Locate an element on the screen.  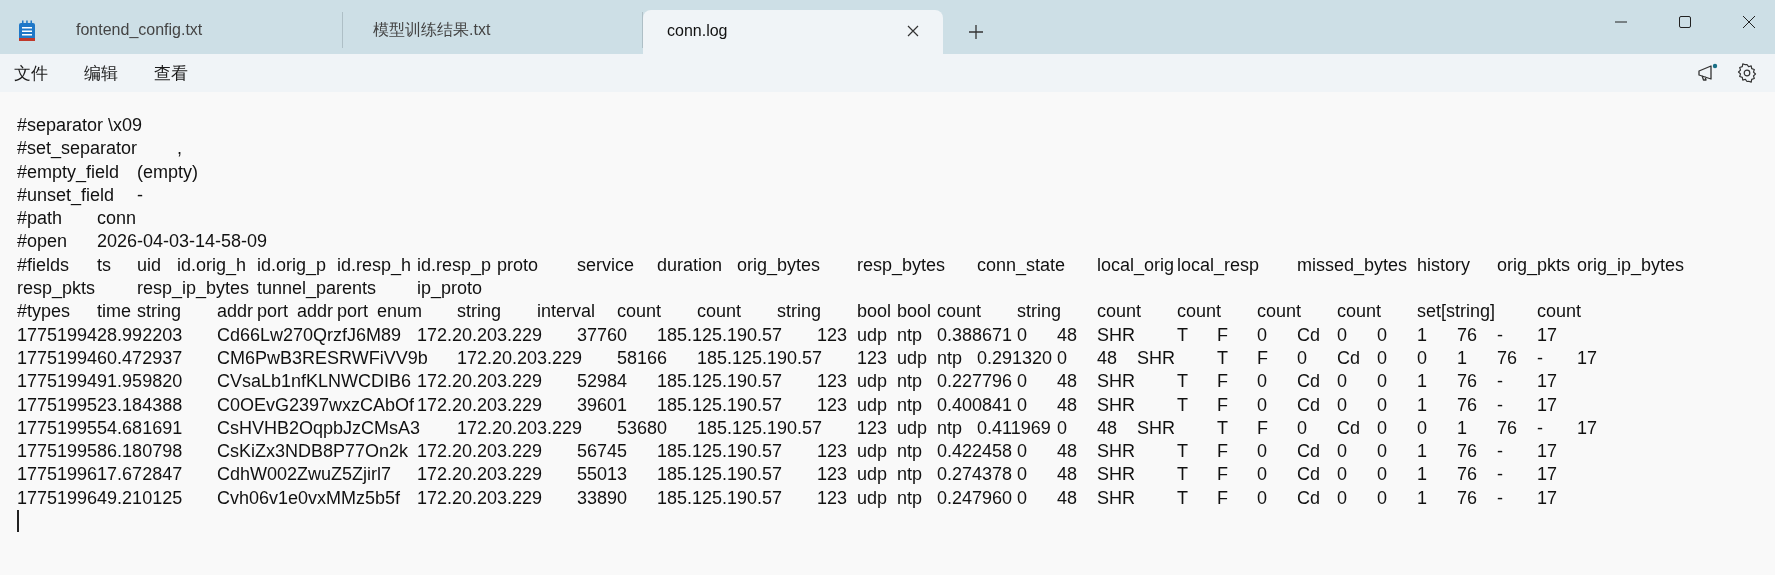
log-line: #unset_field - is located at coordinates (80, 195).